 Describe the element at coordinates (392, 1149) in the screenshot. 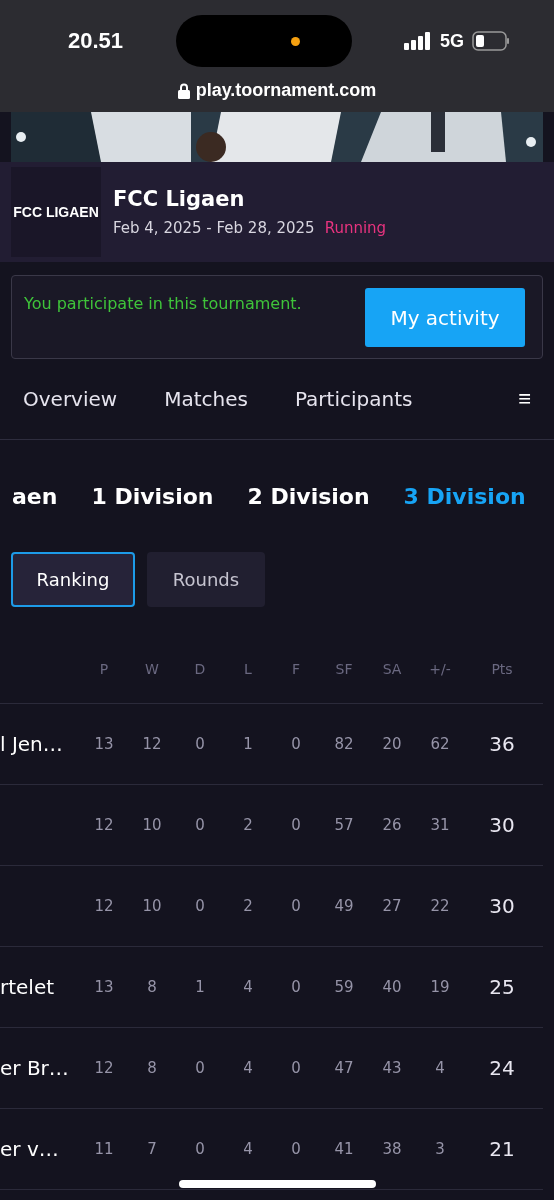

I see `table-cell-text: 38` at that location.